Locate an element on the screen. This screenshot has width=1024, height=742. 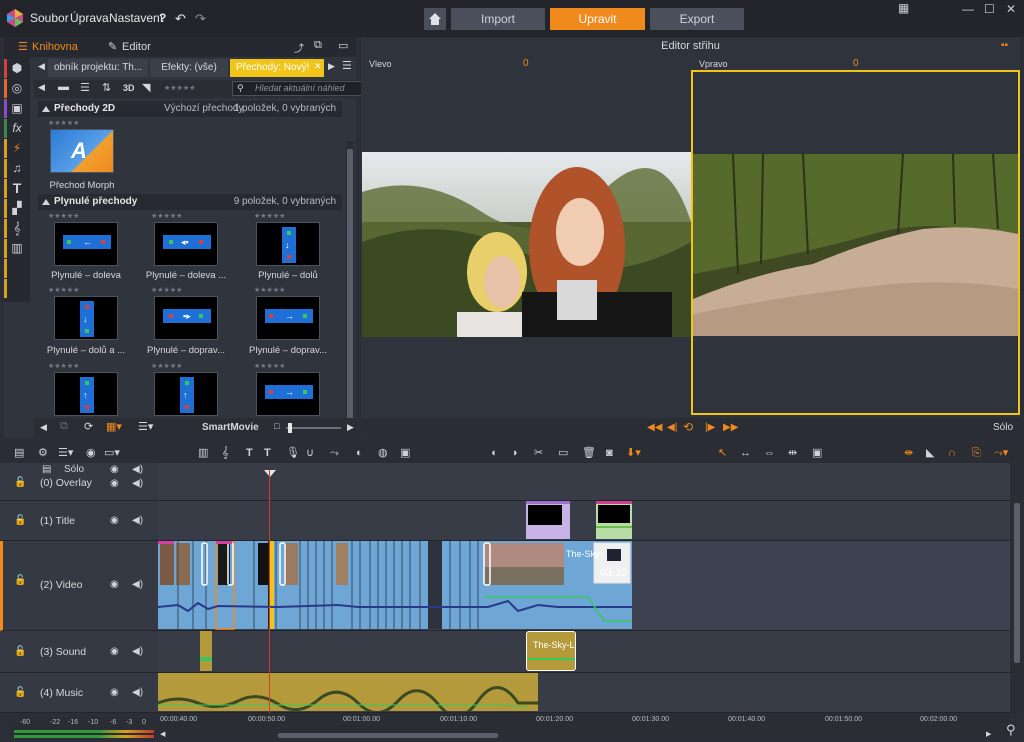
tracks-dropdown-icon: ☰▾ is located at coordinates (65, 453).